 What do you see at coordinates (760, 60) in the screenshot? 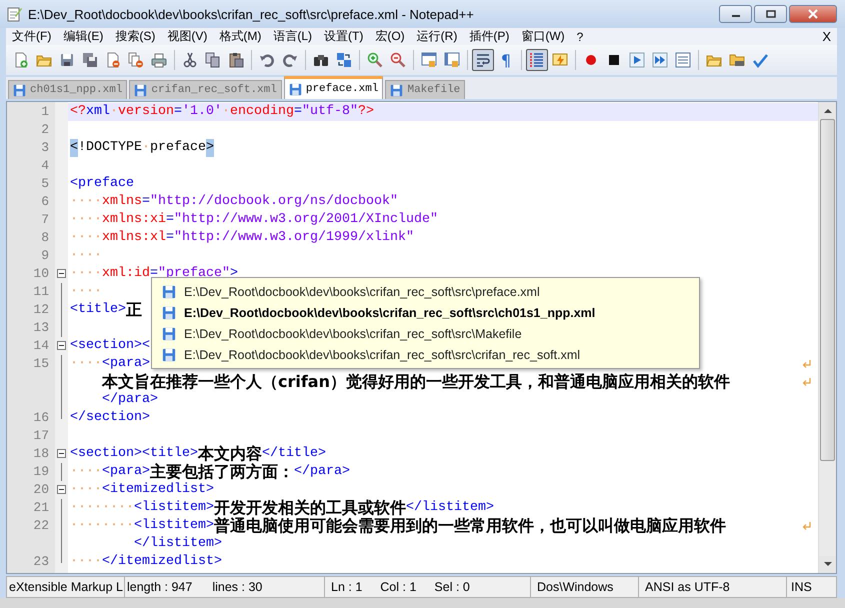
I see `checkmark-icon` at bounding box center [760, 60].